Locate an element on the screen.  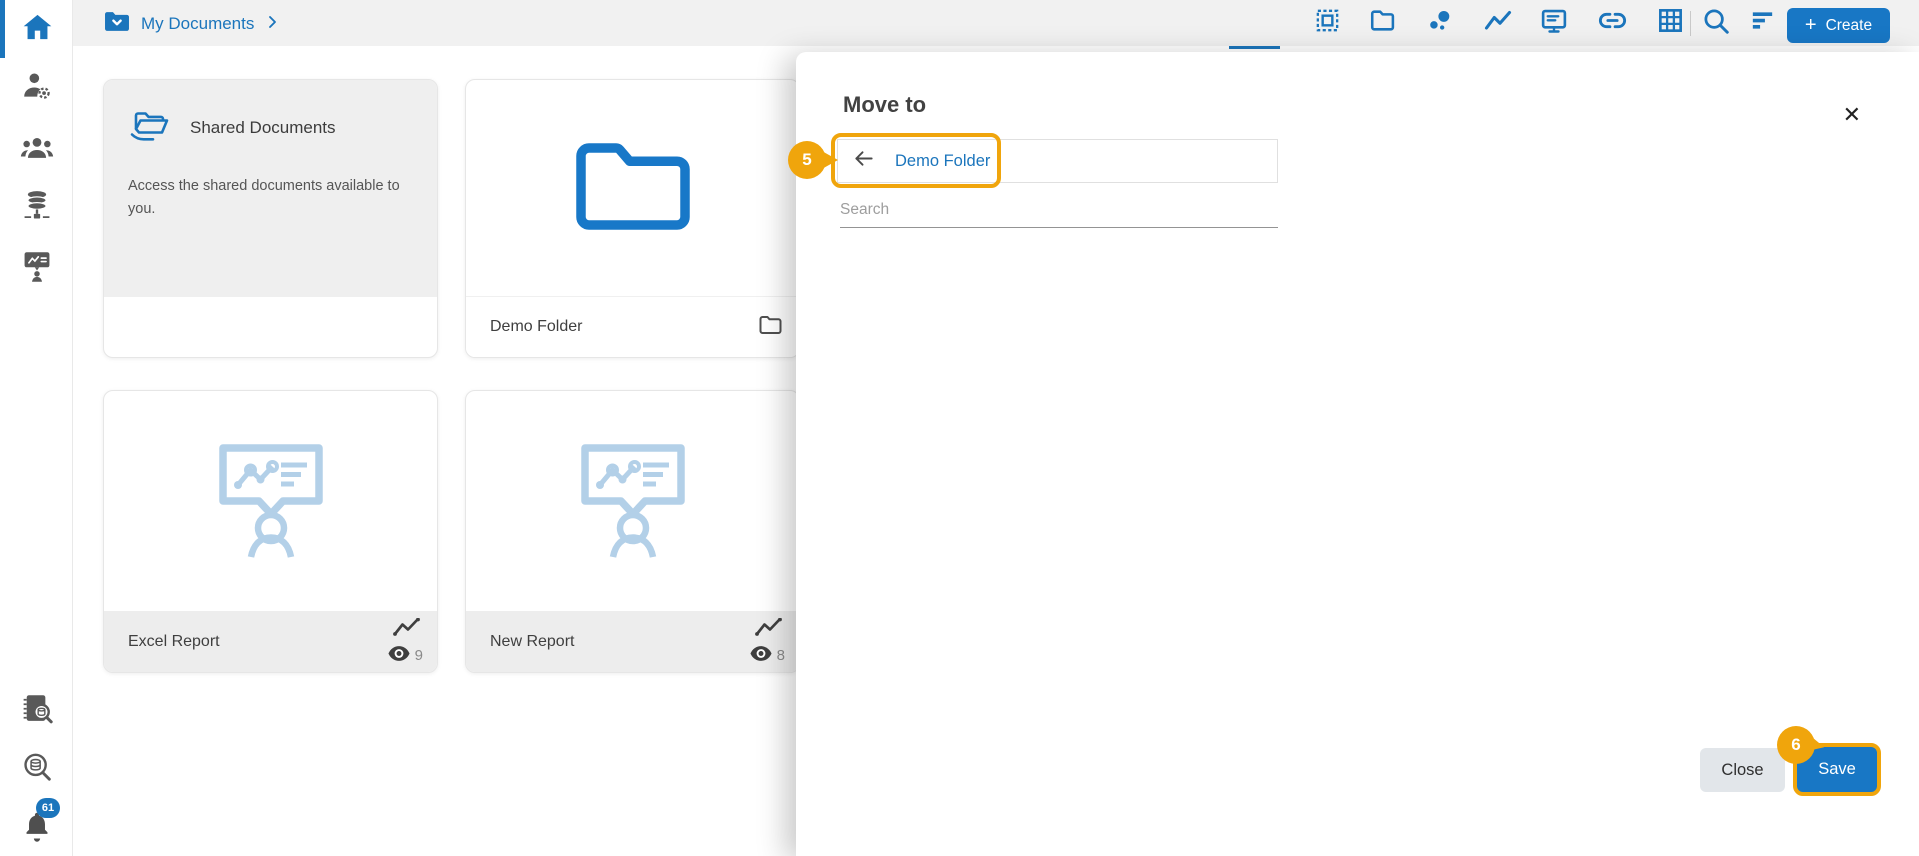
card-label: Demo Folder is located at coordinates (536, 326).